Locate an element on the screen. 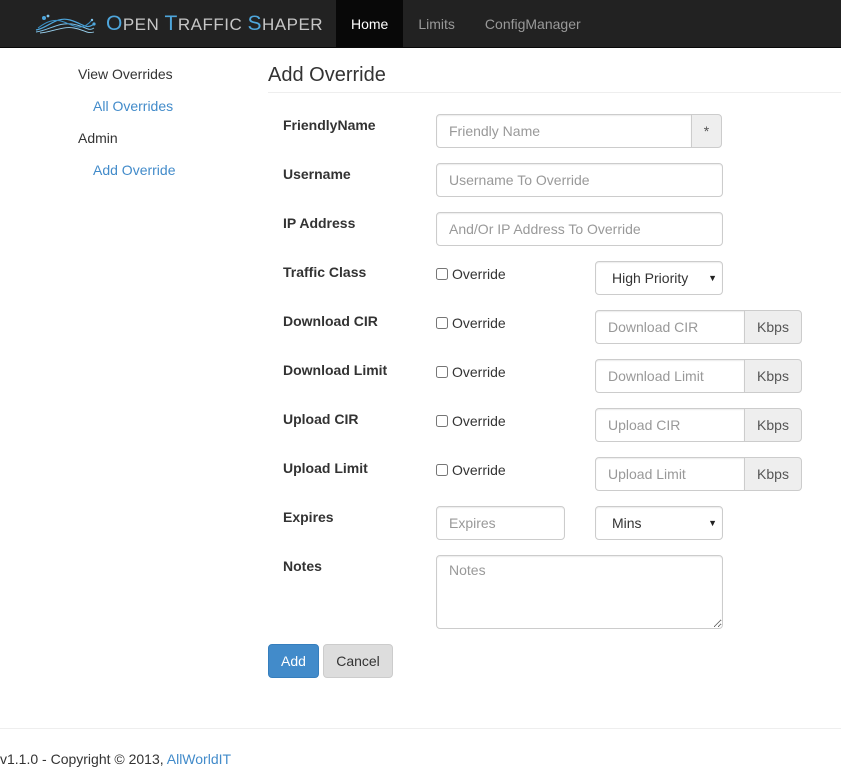 The image size is (841, 778). download-cir-unit: Kbps is located at coordinates (773, 327).